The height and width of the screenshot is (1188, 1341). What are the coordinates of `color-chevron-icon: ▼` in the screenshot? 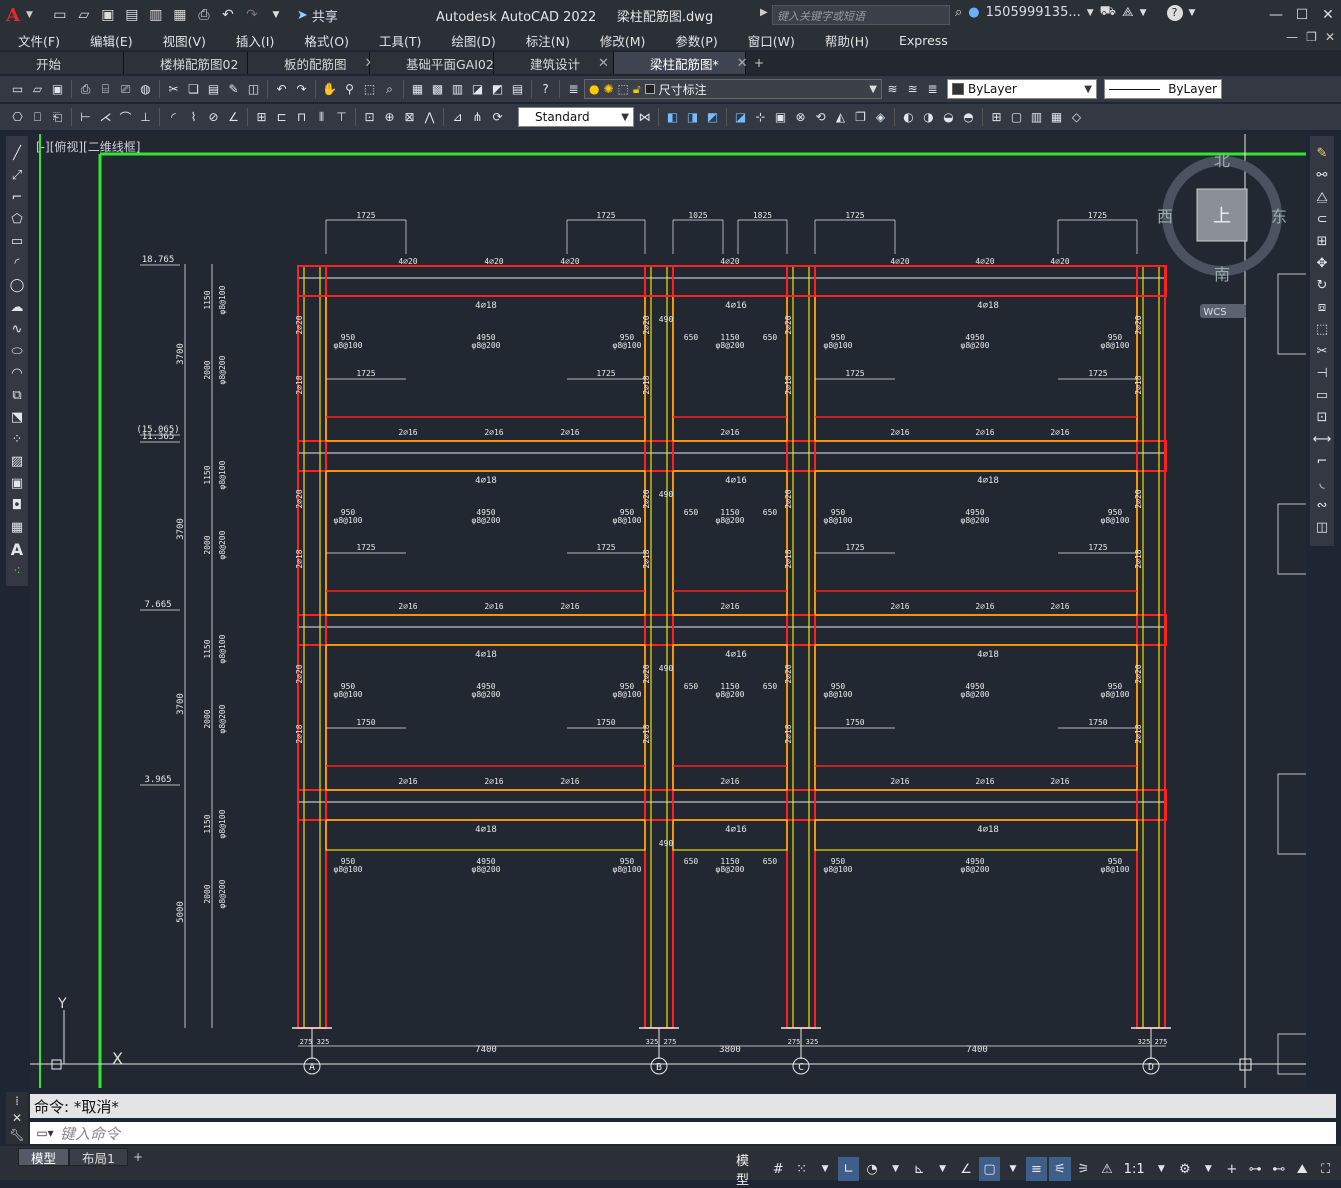 It's located at (1088, 89).